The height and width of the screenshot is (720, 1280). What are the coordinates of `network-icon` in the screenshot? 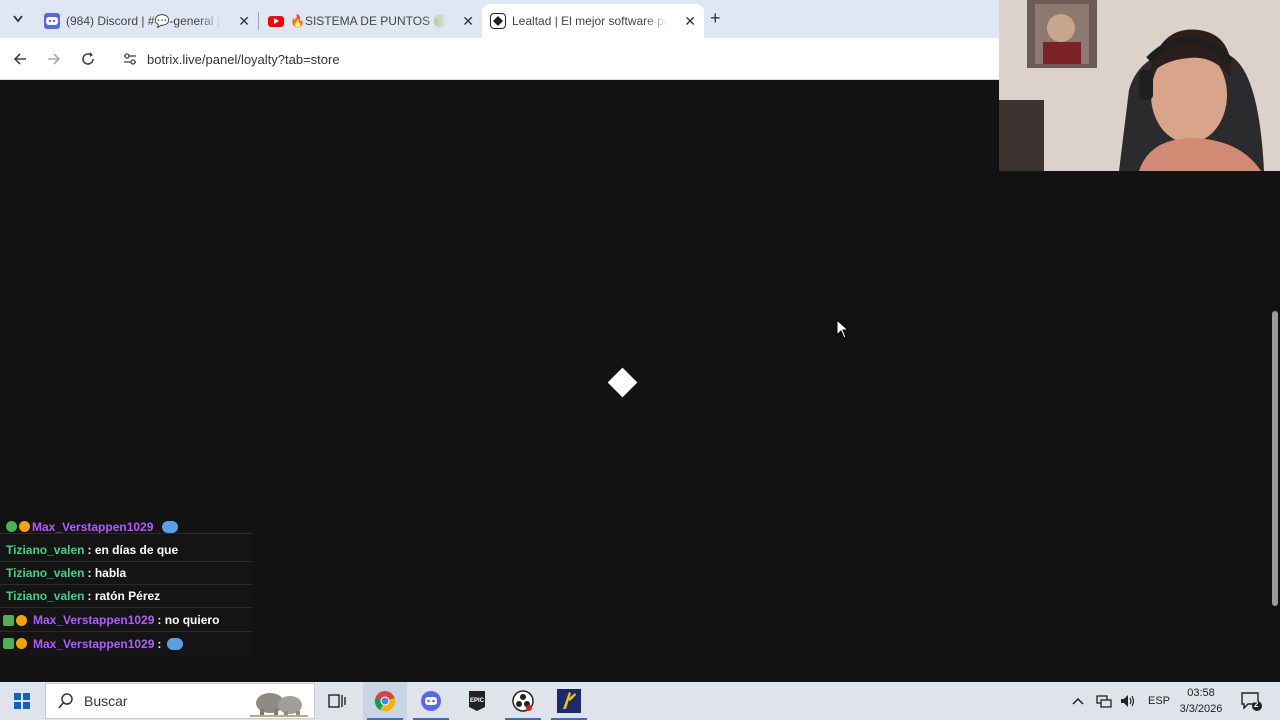 It's located at (1104, 701).